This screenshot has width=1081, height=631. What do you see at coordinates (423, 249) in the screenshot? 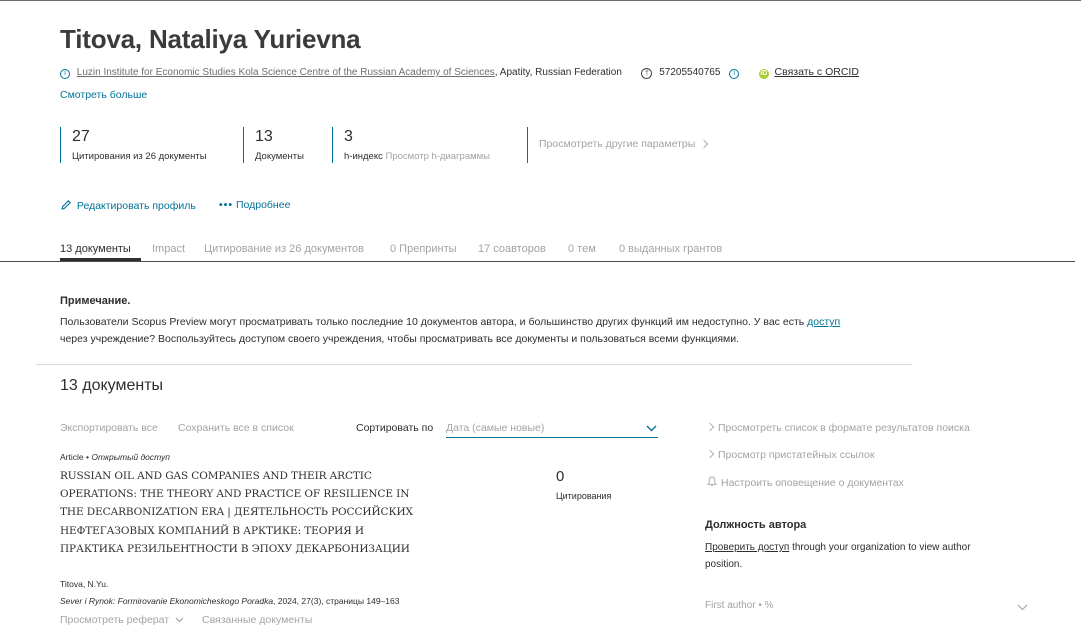
I see `tab-preprints: 0 Препринты` at bounding box center [423, 249].